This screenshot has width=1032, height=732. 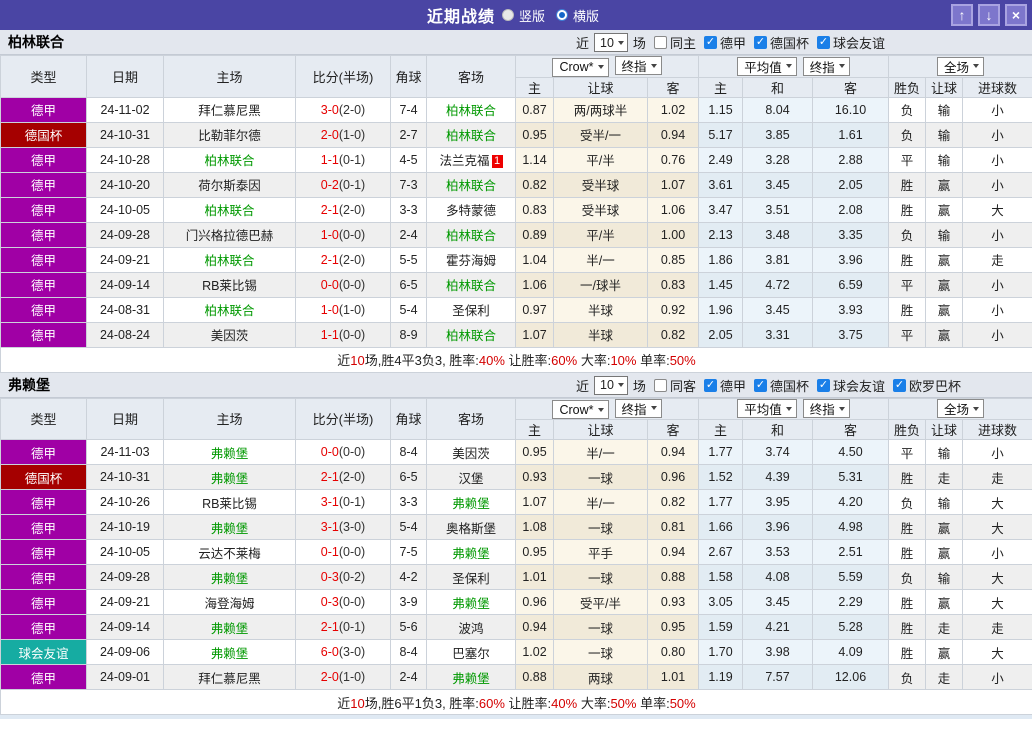 What do you see at coordinates (343, 627) in the screenshot?
I see `score-cell: 2-1(0-1)` at bounding box center [343, 627].